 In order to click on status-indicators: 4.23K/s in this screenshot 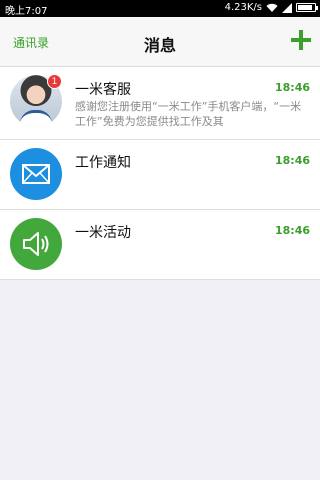, I will do `click(271, 7)`.